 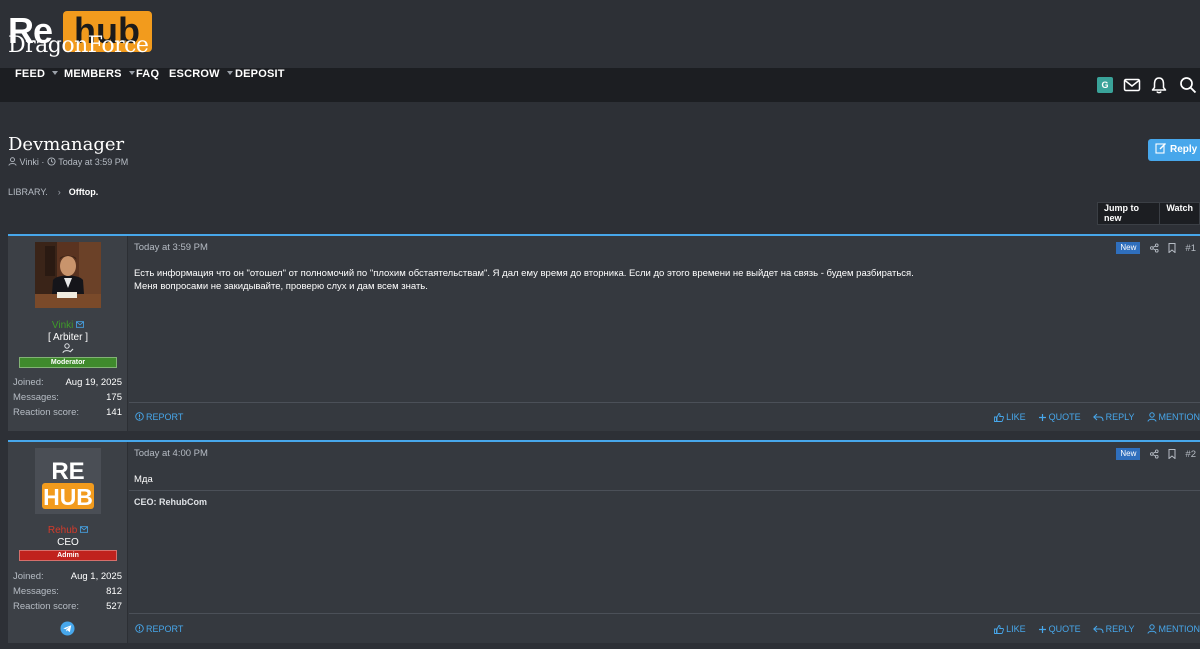 What do you see at coordinates (600, 85) in the screenshot?
I see `main-nav: FEED MEMBERS FAQ ESCROW DEPOSIT G` at bounding box center [600, 85].